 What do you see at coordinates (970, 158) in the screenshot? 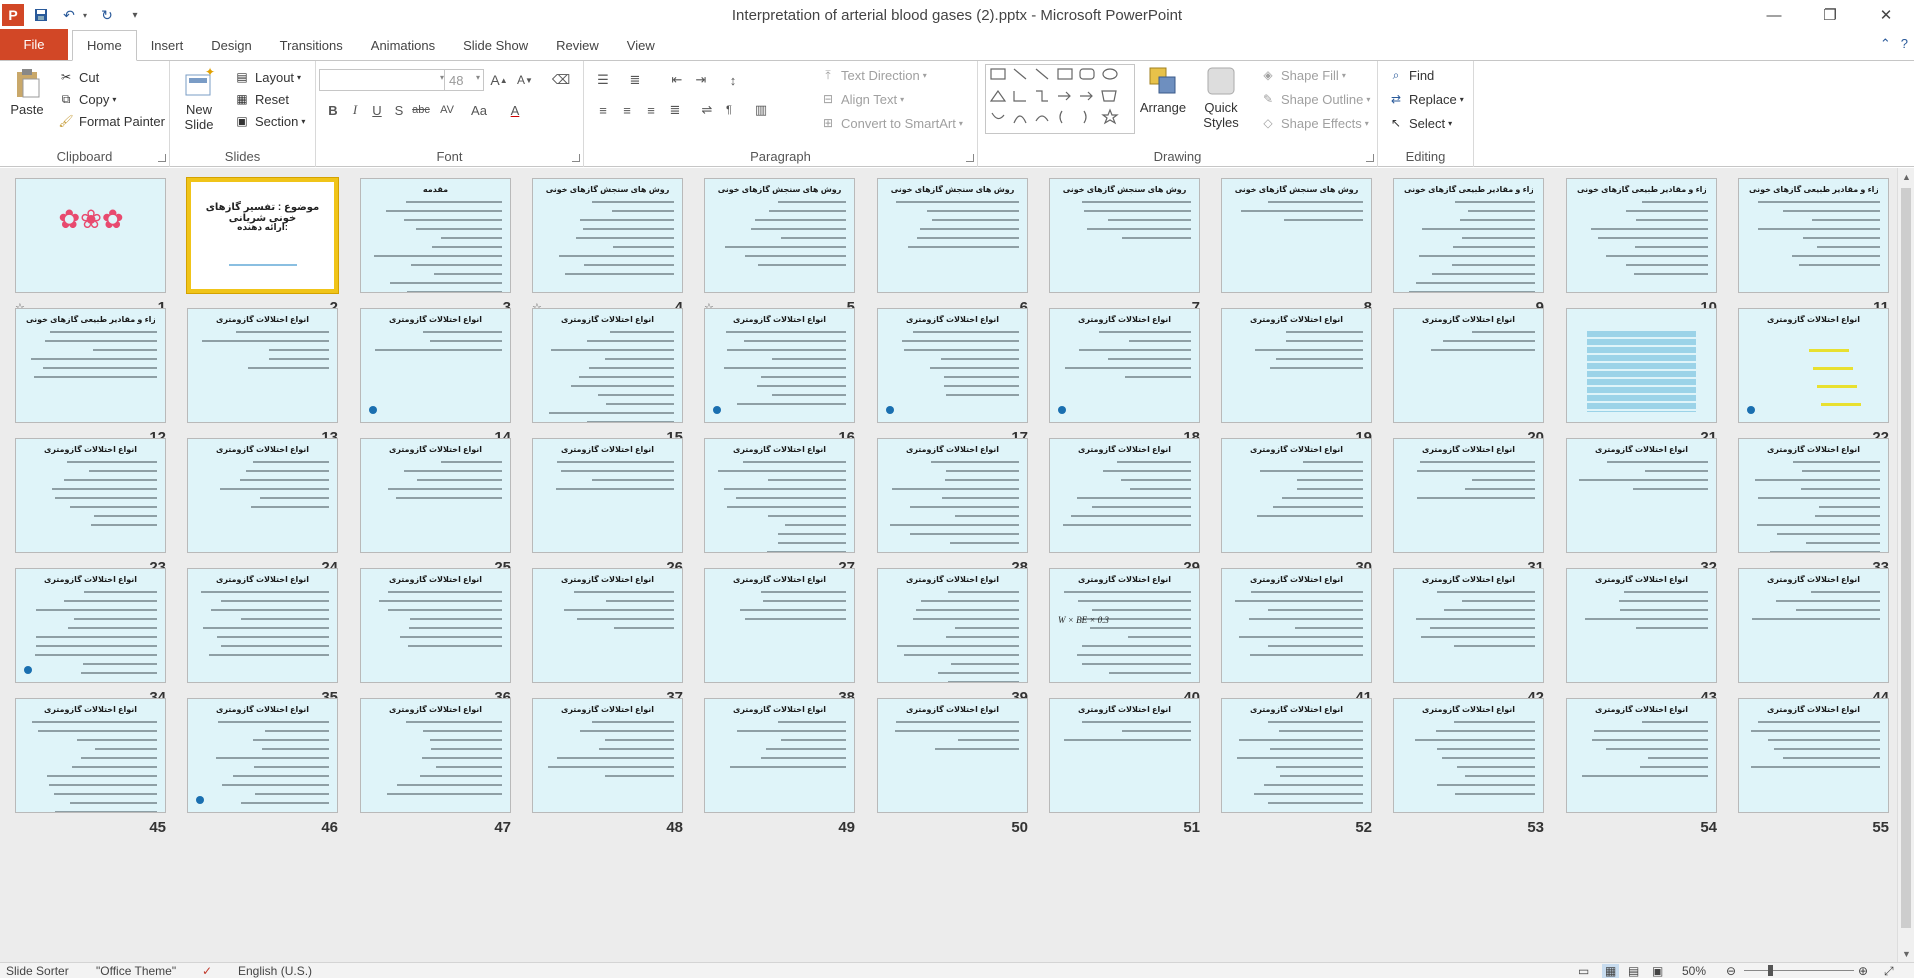
I see `paragraph-launcher-icon` at bounding box center [970, 158].